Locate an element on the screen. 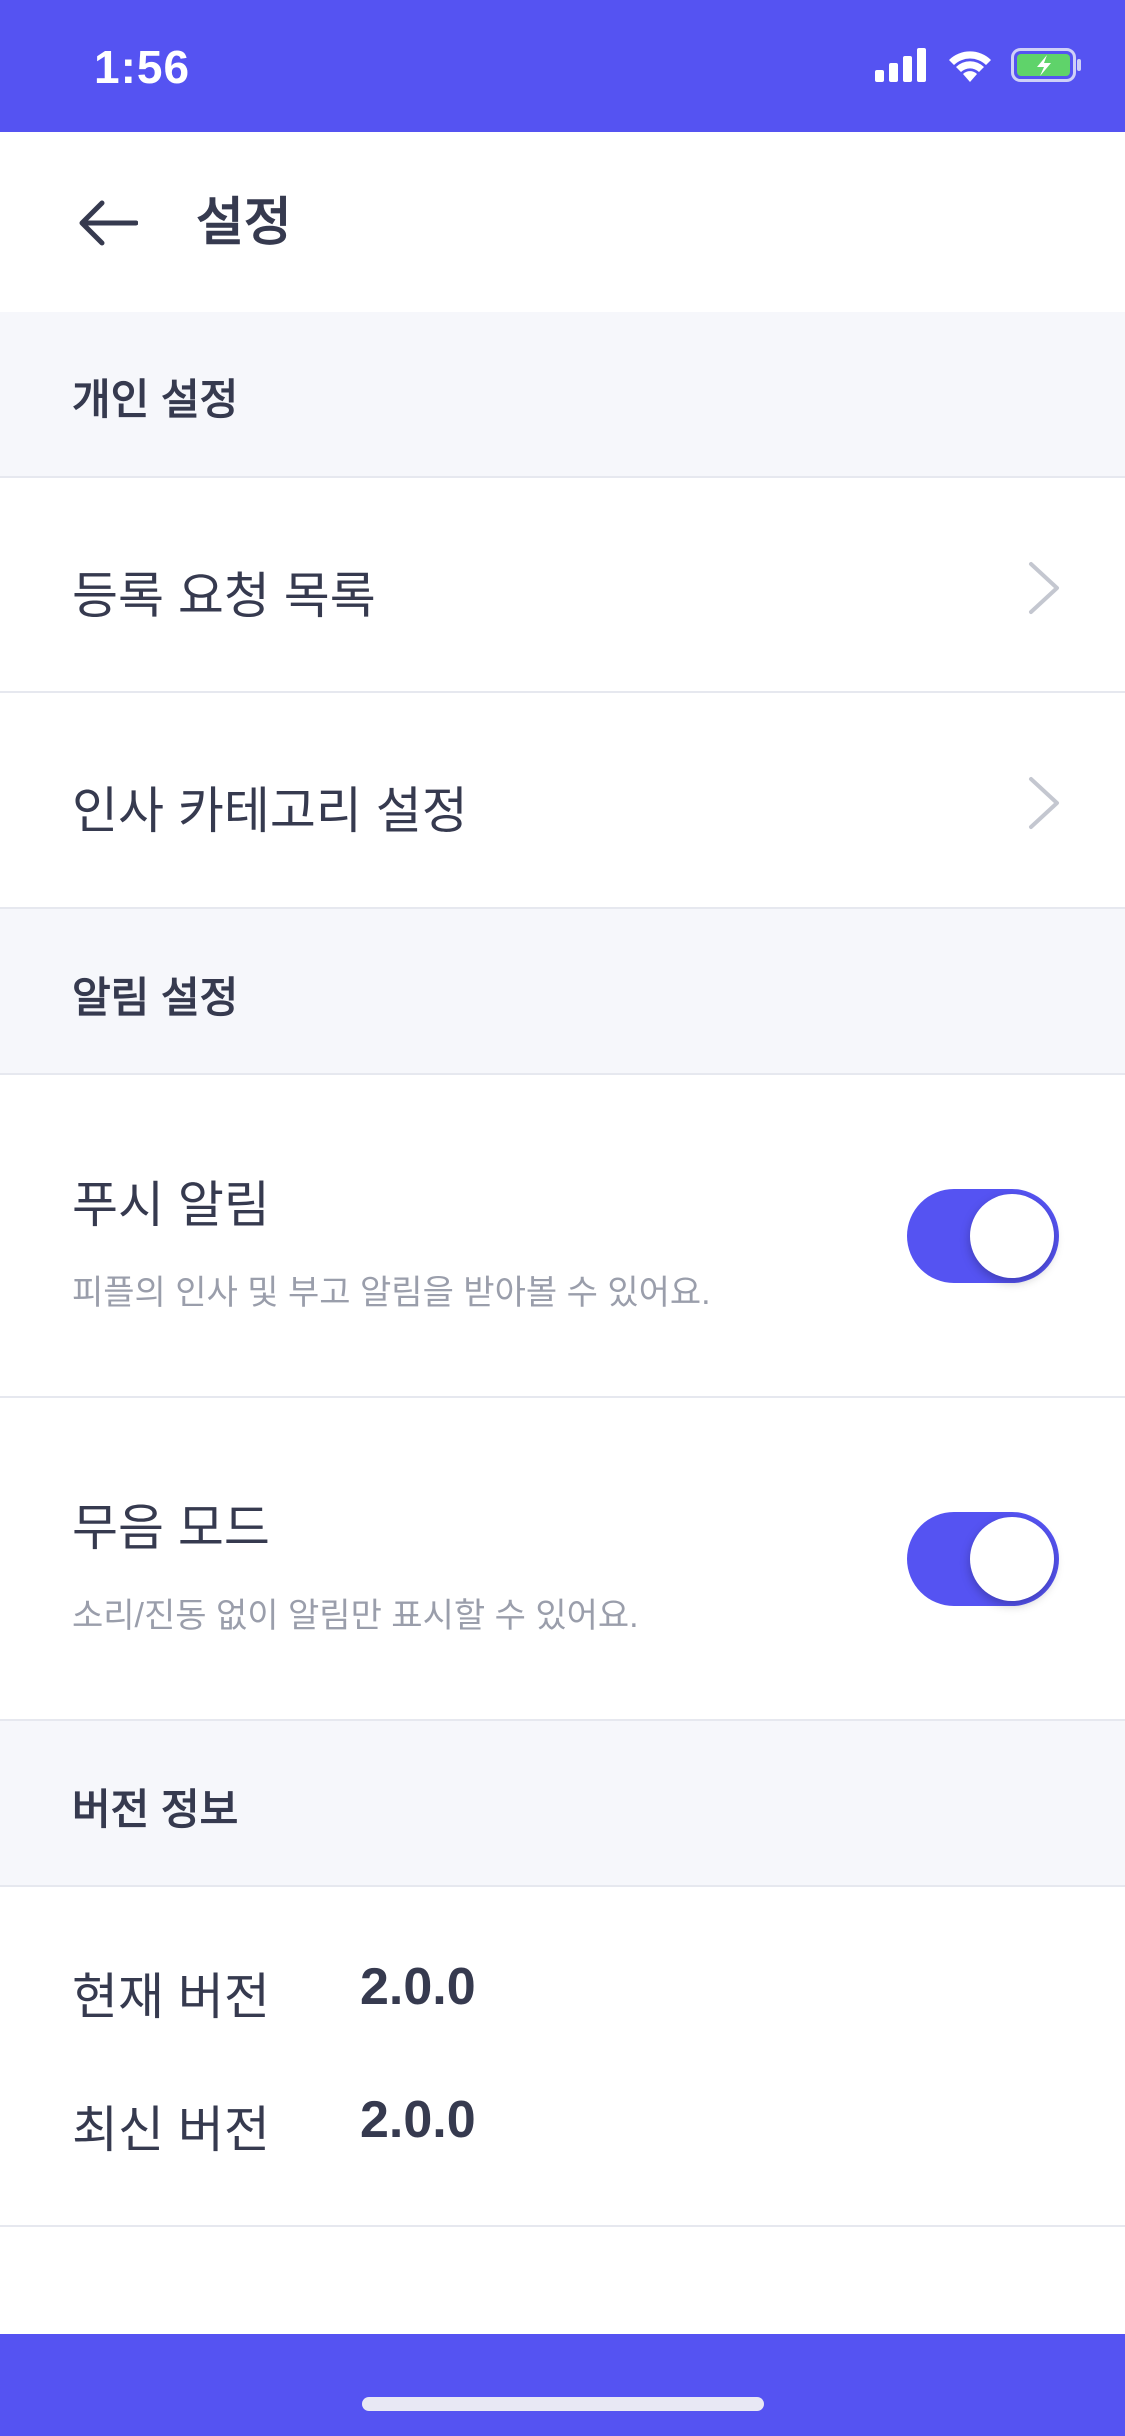 This screenshot has height=2436, width=1125. row-label: 인사 카테고리 설정 is located at coordinates (270, 811).